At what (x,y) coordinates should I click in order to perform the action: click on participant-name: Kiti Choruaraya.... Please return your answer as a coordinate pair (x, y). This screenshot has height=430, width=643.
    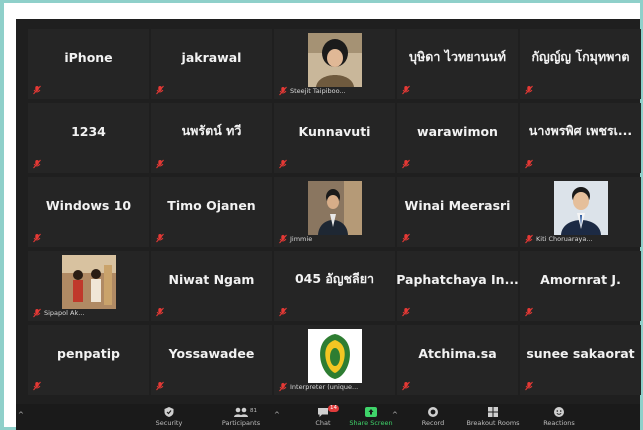
    Looking at the image, I should click on (564, 239).